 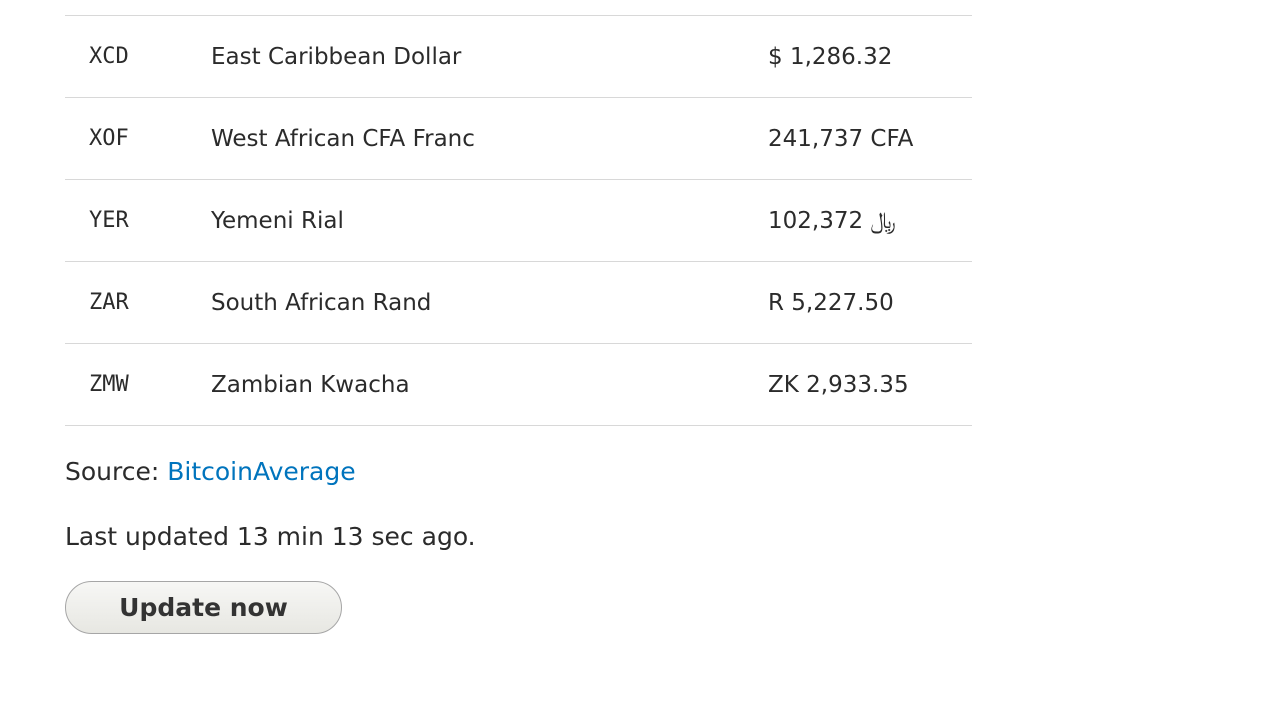 I want to click on update-now-button: Update now, so click(x=203, y=607).